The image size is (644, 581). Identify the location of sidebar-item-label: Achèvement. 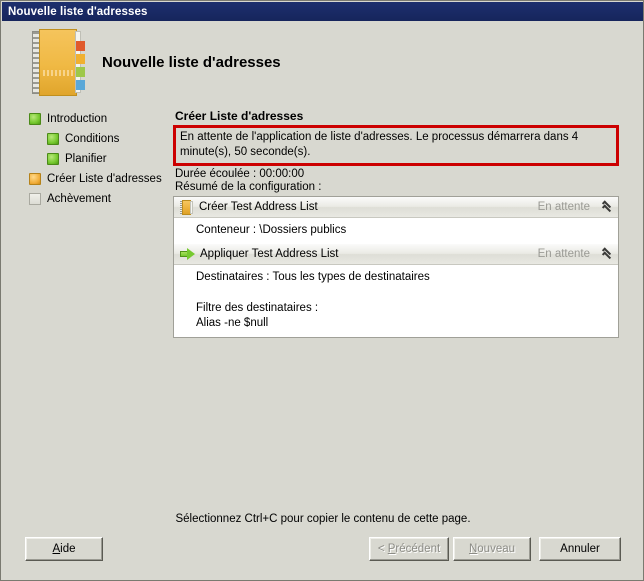
(79, 199).